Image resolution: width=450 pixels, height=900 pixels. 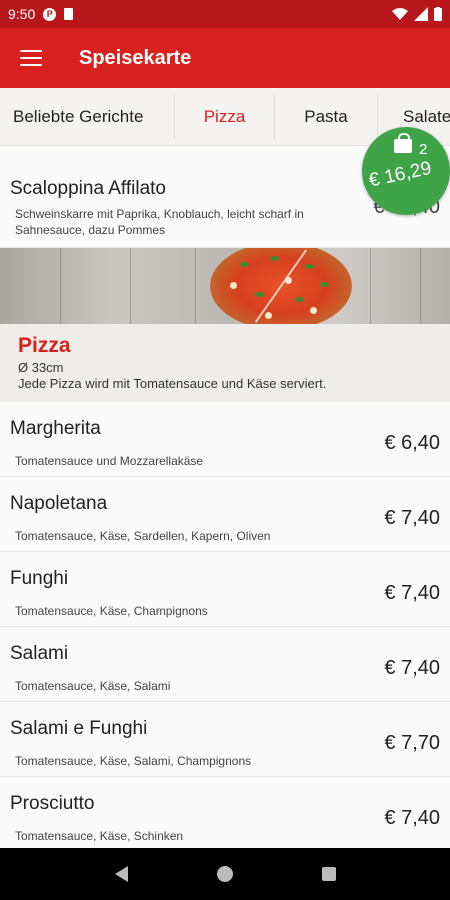 What do you see at coordinates (328, 874) in the screenshot?
I see `recent-apps-icon` at bounding box center [328, 874].